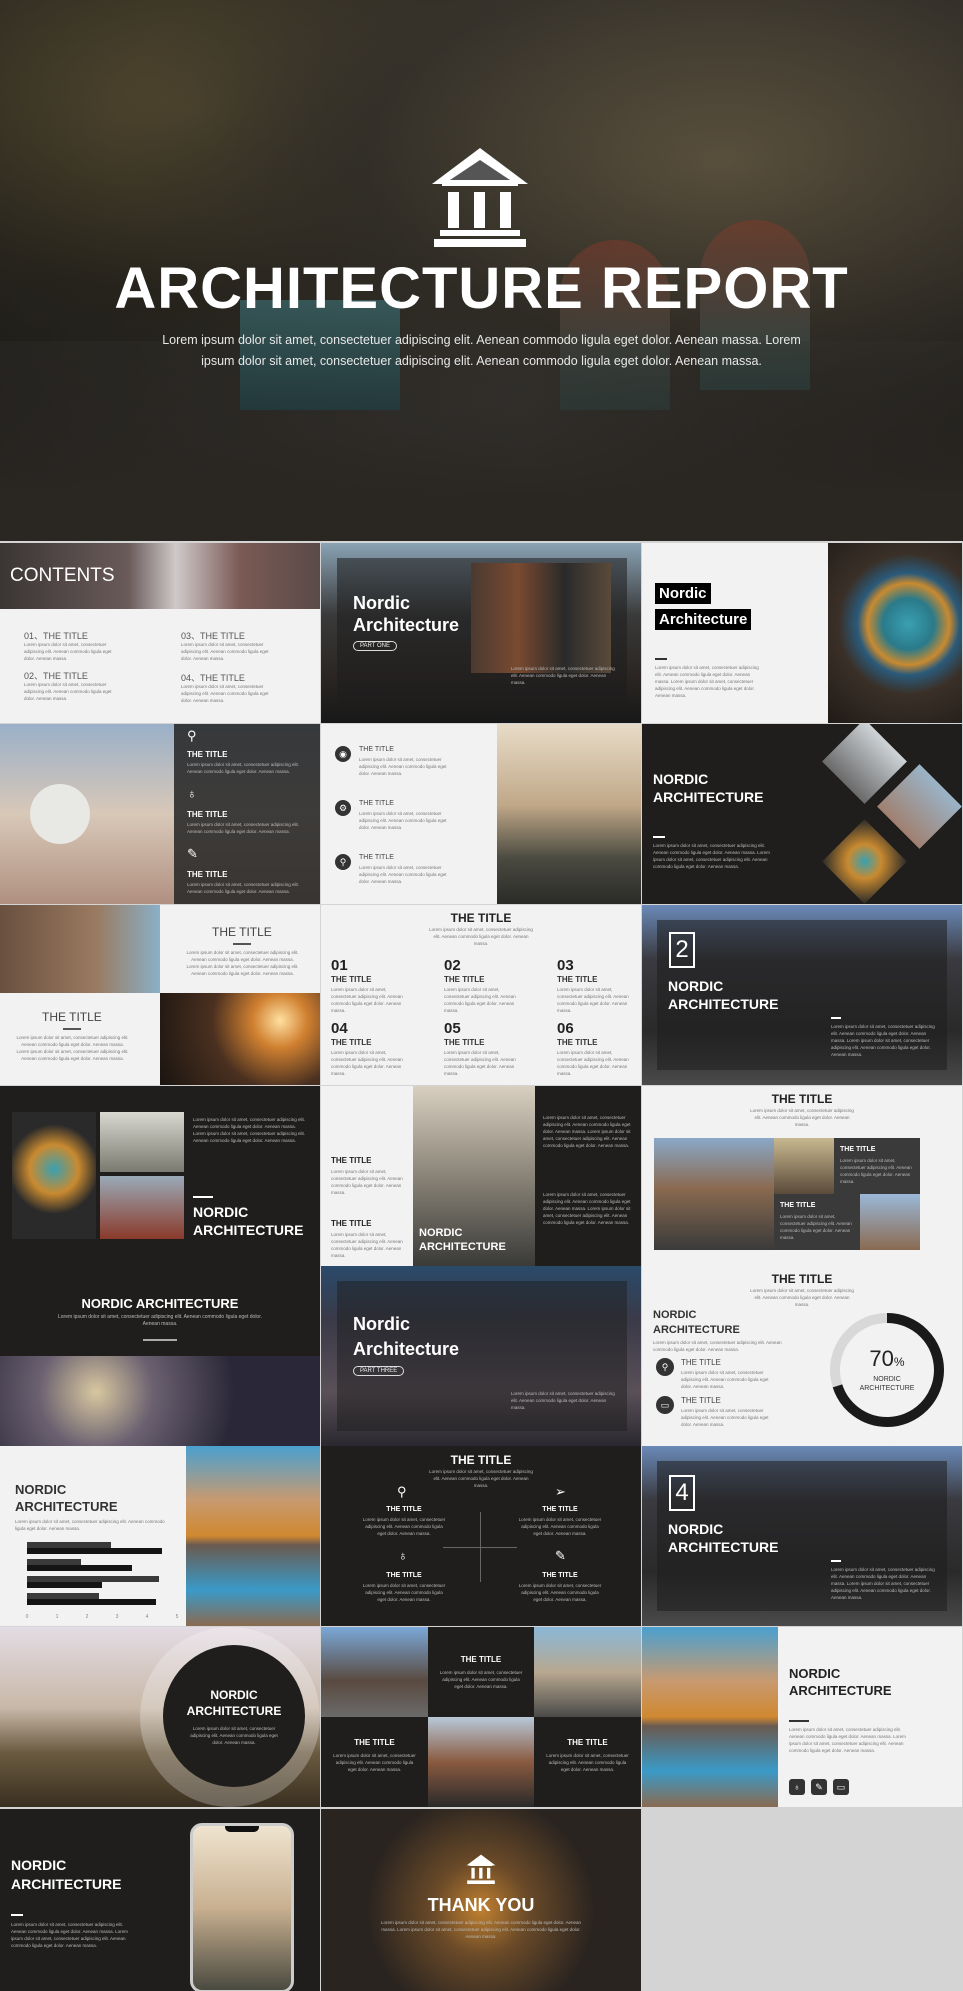  I want to click on step-number: 04, so click(339, 1028).